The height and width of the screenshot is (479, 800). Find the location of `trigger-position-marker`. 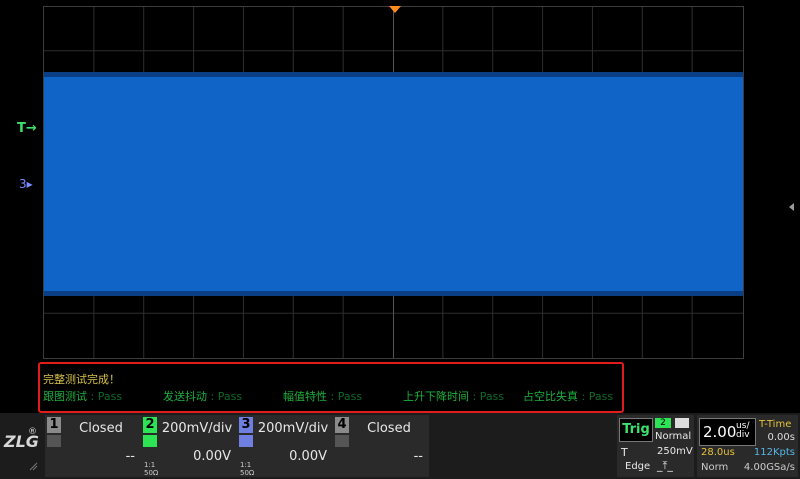

trigger-position-marker is located at coordinates (395, 9).